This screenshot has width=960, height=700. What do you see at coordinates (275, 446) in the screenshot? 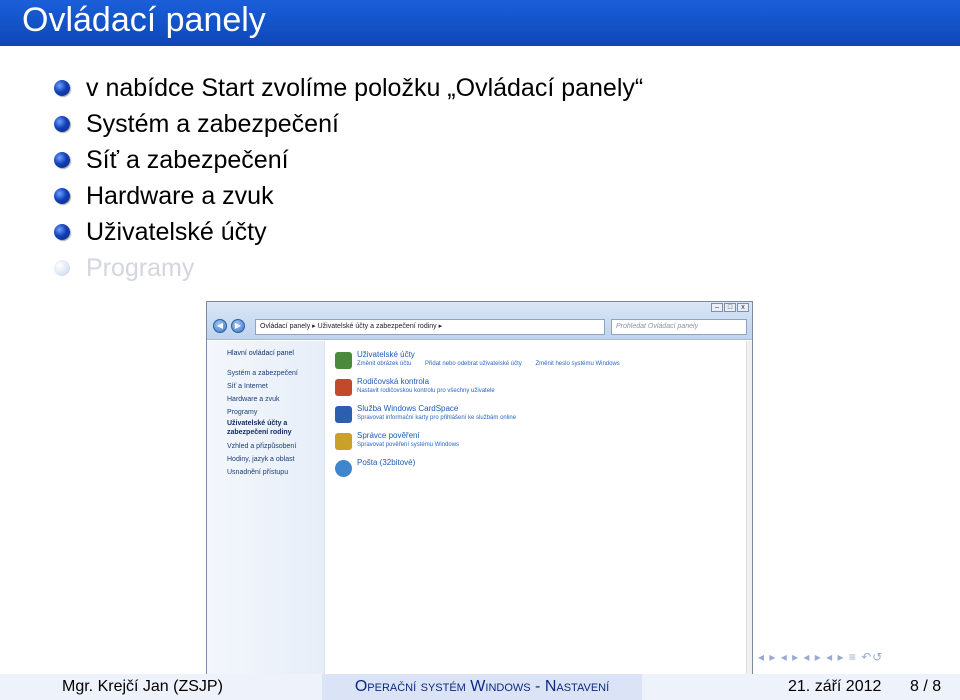
I see `sidebar-item-appearance: Vzhled a přizpůsobení` at bounding box center [275, 446].